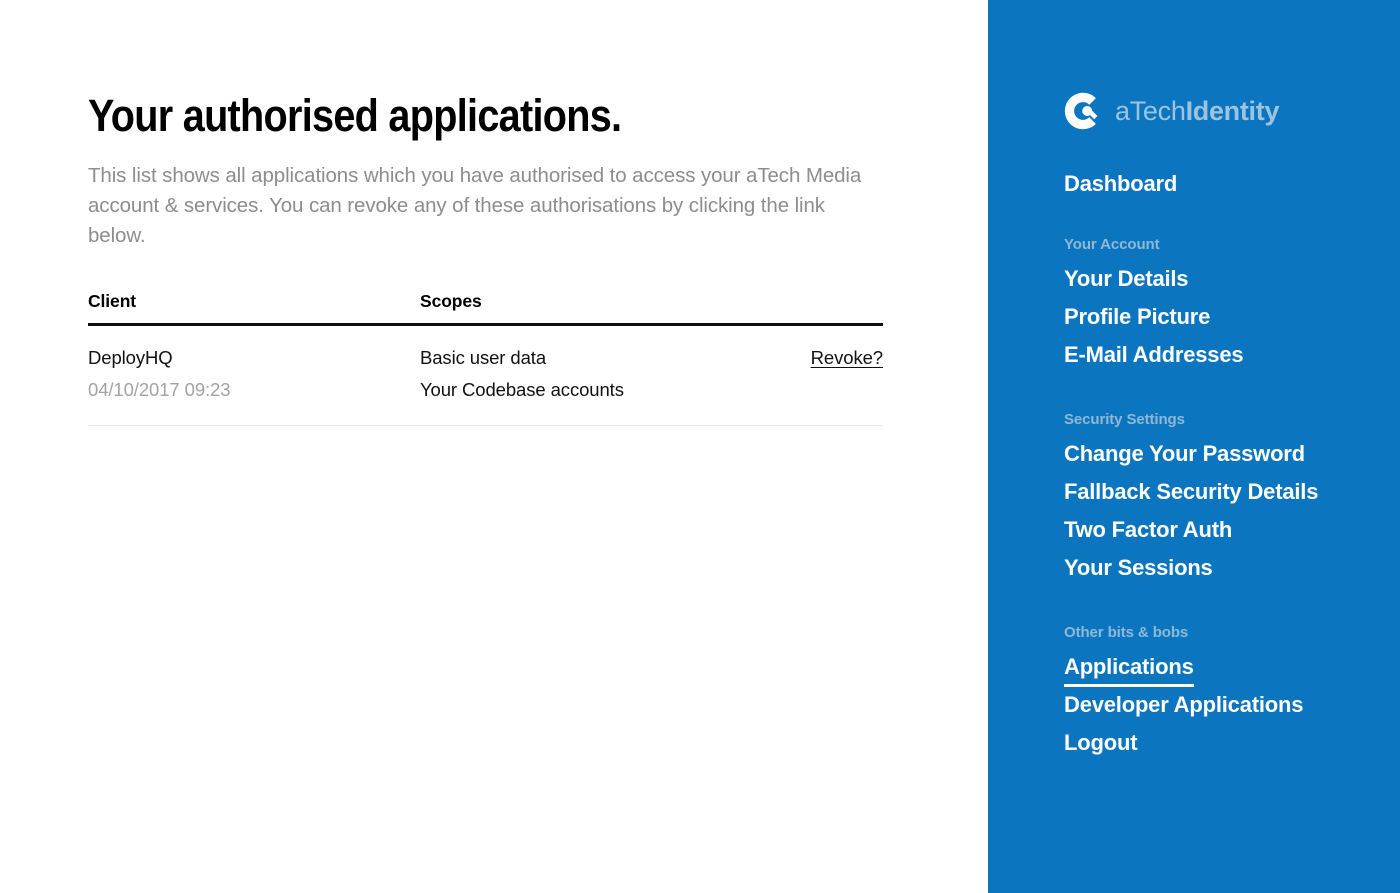 This screenshot has width=1400, height=893. I want to click on client-authorised-date: 04/10/2017 09:23, so click(159, 390).